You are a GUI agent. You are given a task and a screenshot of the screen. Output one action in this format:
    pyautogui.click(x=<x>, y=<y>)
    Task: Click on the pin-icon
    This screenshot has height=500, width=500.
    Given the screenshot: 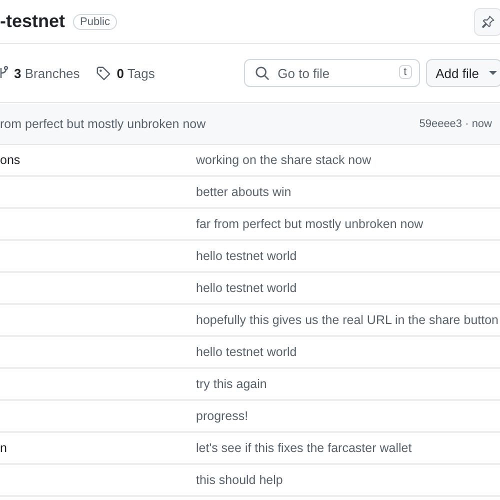 What is the action you would take?
    pyautogui.click(x=488, y=21)
    